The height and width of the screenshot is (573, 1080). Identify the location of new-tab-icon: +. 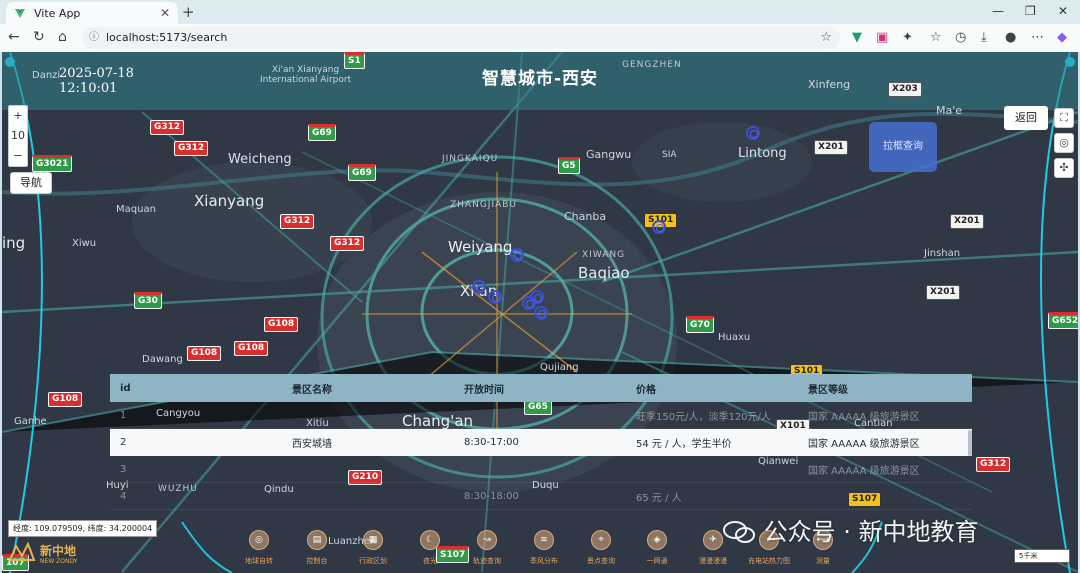
(188, 12).